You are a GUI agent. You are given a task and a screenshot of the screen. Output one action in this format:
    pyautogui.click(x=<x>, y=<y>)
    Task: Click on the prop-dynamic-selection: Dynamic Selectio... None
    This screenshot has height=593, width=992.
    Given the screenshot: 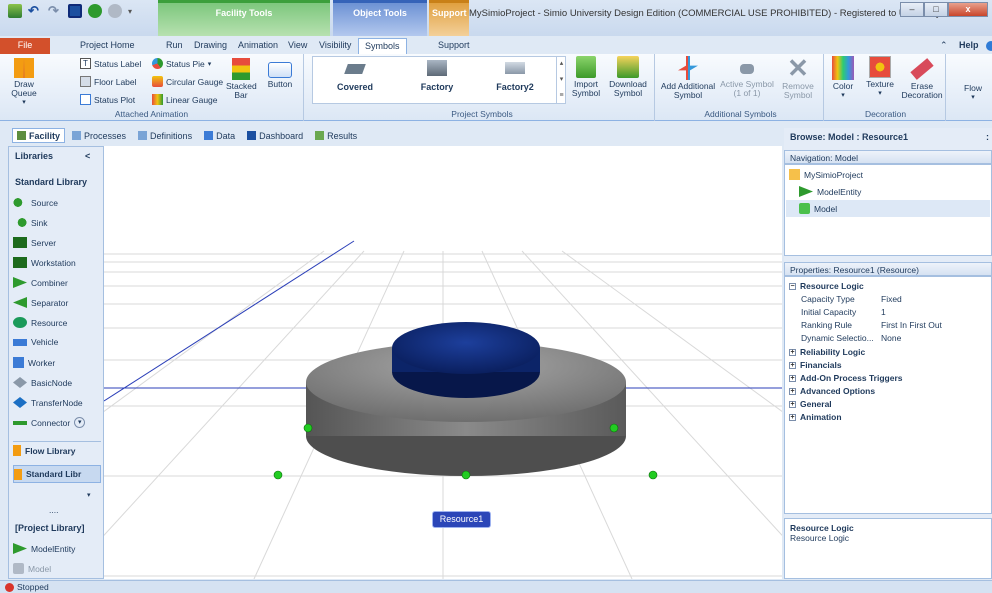 What is the action you would take?
    pyautogui.click(x=895, y=338)
    